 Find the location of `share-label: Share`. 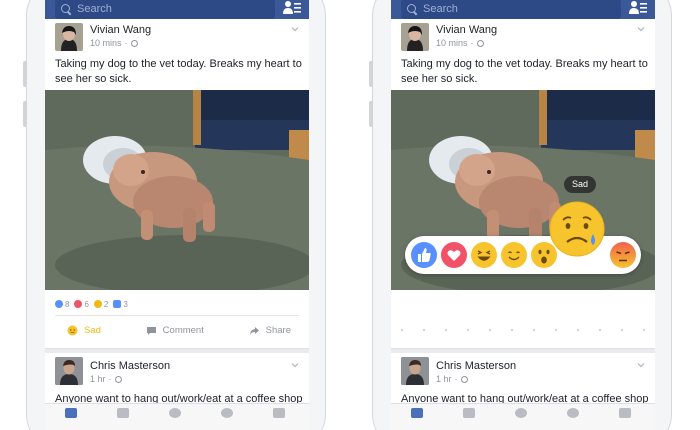

share-label: Share is located at coordinates (278, 330).